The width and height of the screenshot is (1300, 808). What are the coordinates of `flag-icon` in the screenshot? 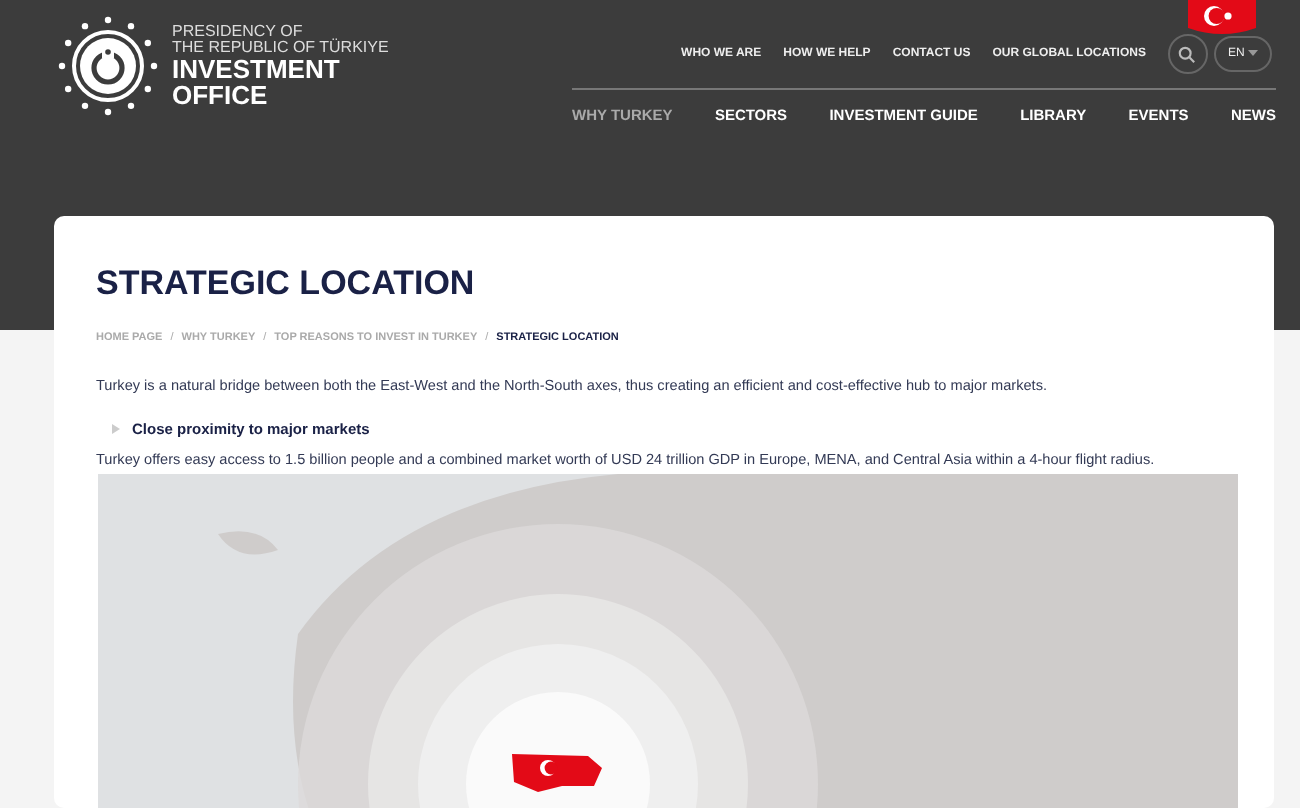 It's located at (1222, 18).